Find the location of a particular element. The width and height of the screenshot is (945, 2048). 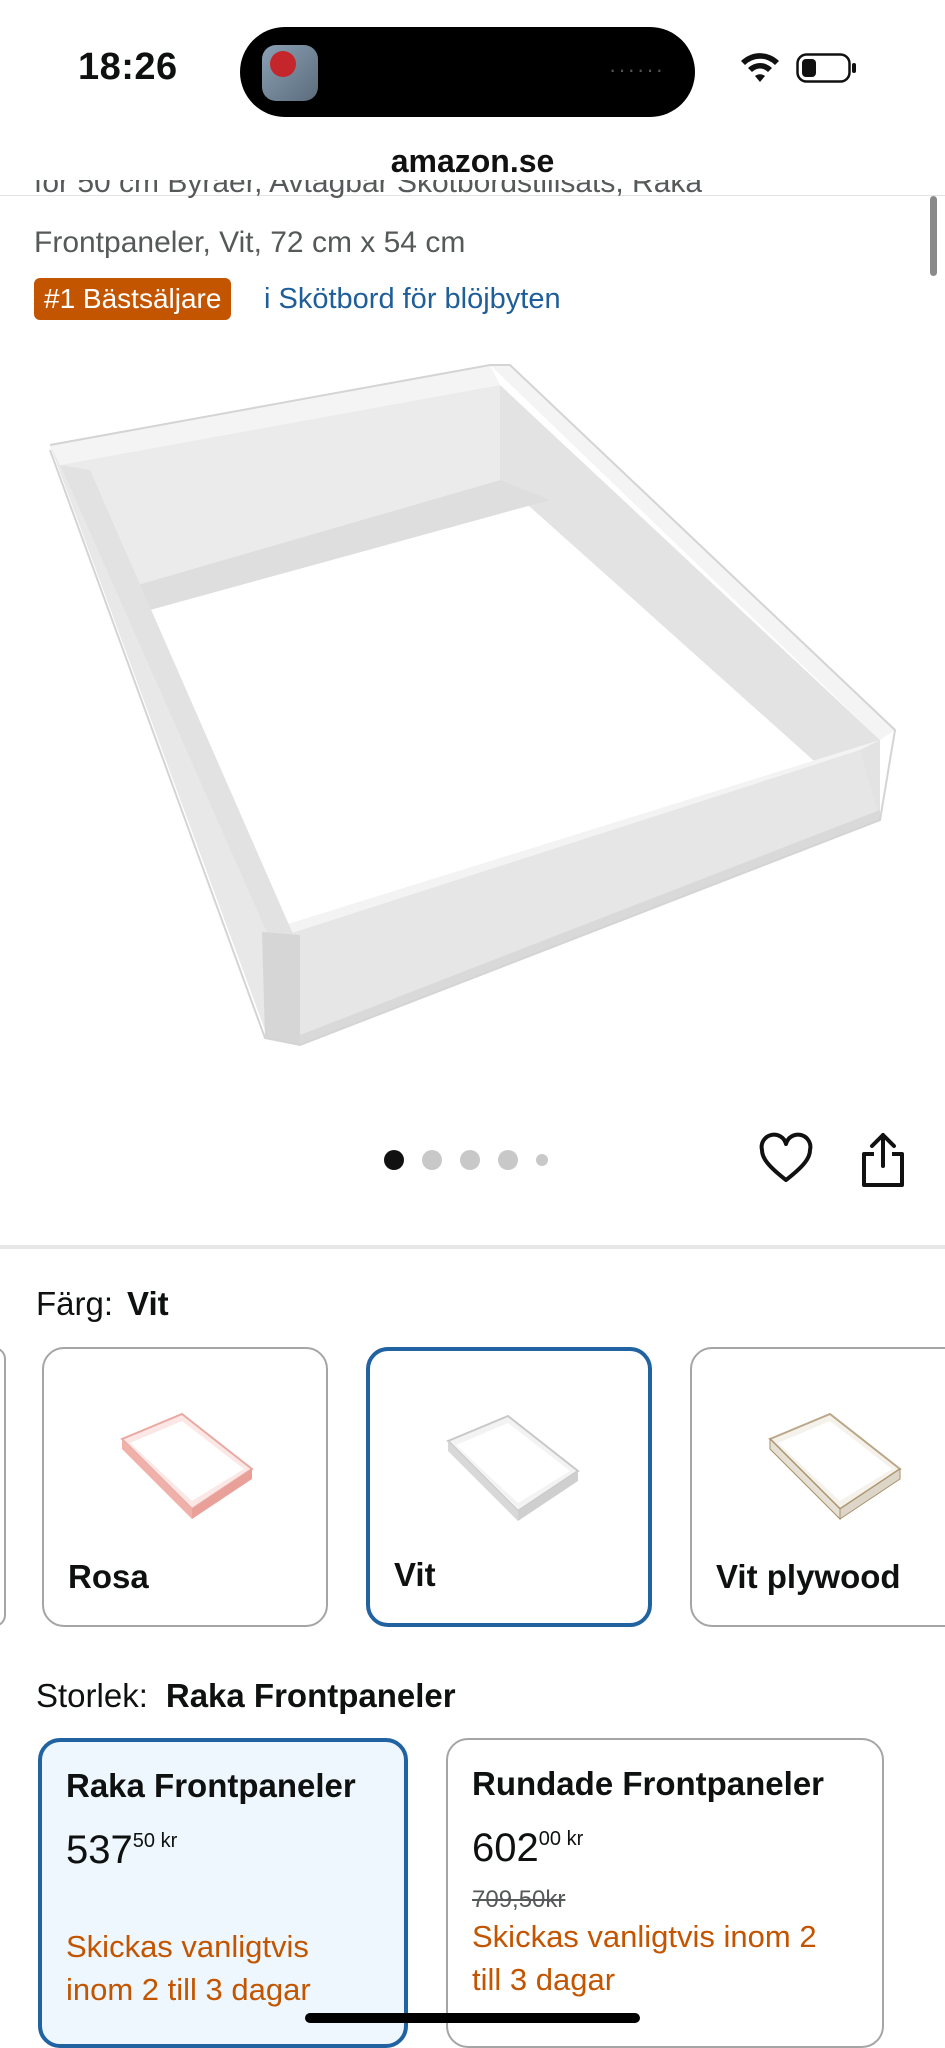

category-link: i Skötbord för blöjbyten is located at coordinates (412, 299).